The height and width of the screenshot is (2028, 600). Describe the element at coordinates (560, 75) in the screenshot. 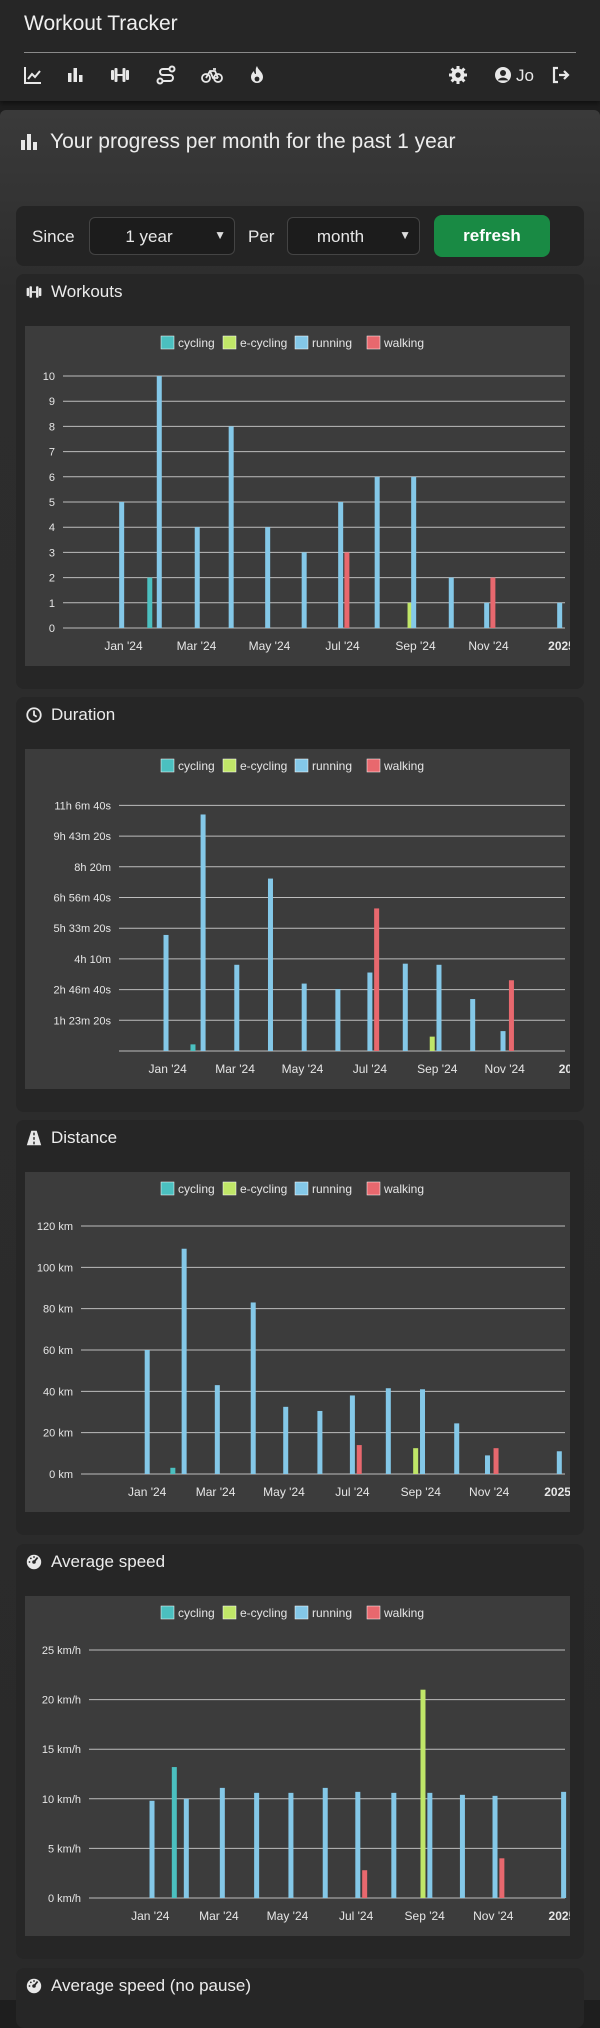

I see `logout-icon` at that location.